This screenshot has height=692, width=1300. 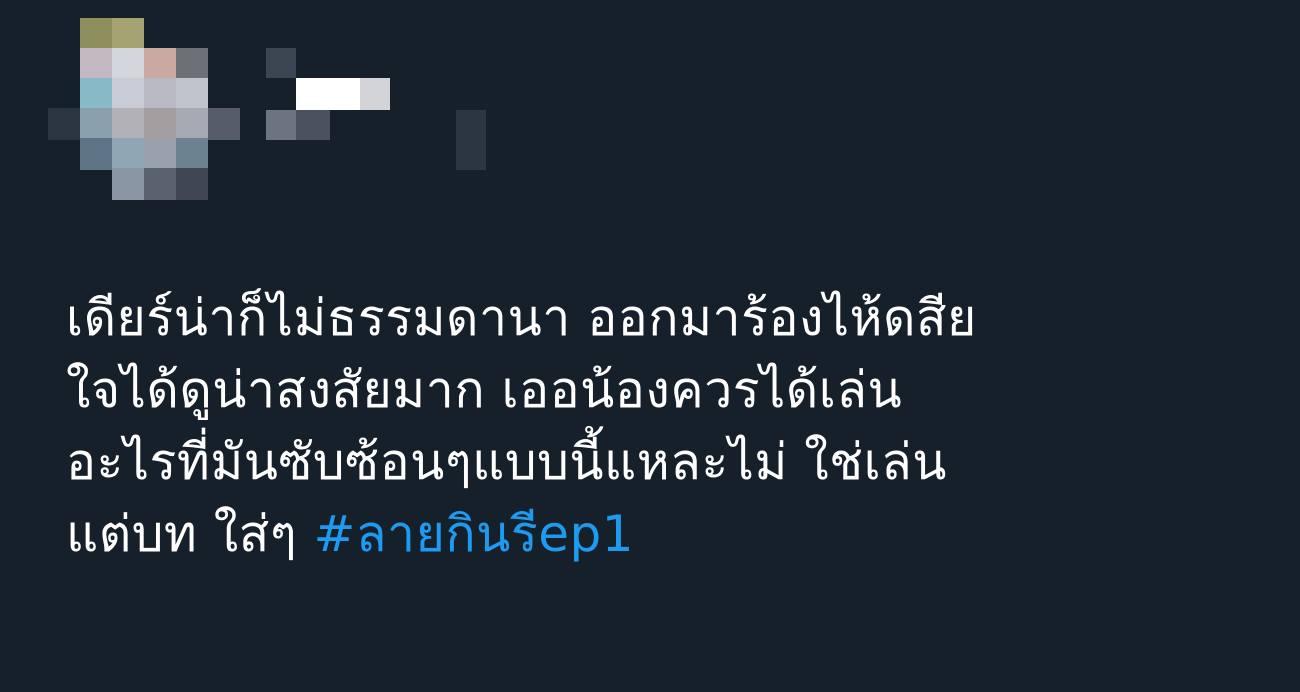 I want to click on avatar, so click(x=148, y=113).